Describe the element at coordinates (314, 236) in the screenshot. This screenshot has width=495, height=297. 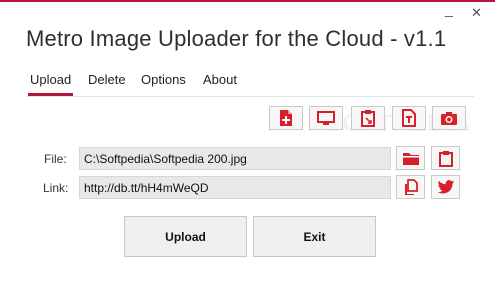
I see `exit-button: Exit` at that location.